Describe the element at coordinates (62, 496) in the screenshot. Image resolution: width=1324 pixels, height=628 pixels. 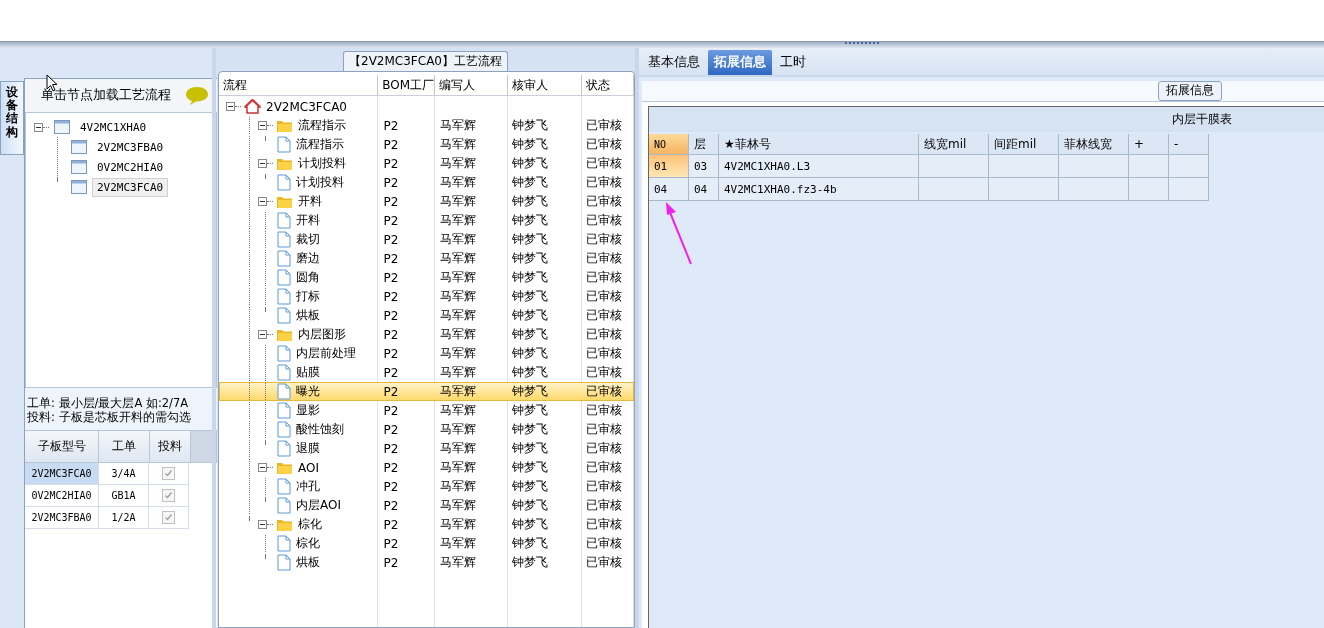
I see `table-cell: 0V2MC2HIA0` at that location.